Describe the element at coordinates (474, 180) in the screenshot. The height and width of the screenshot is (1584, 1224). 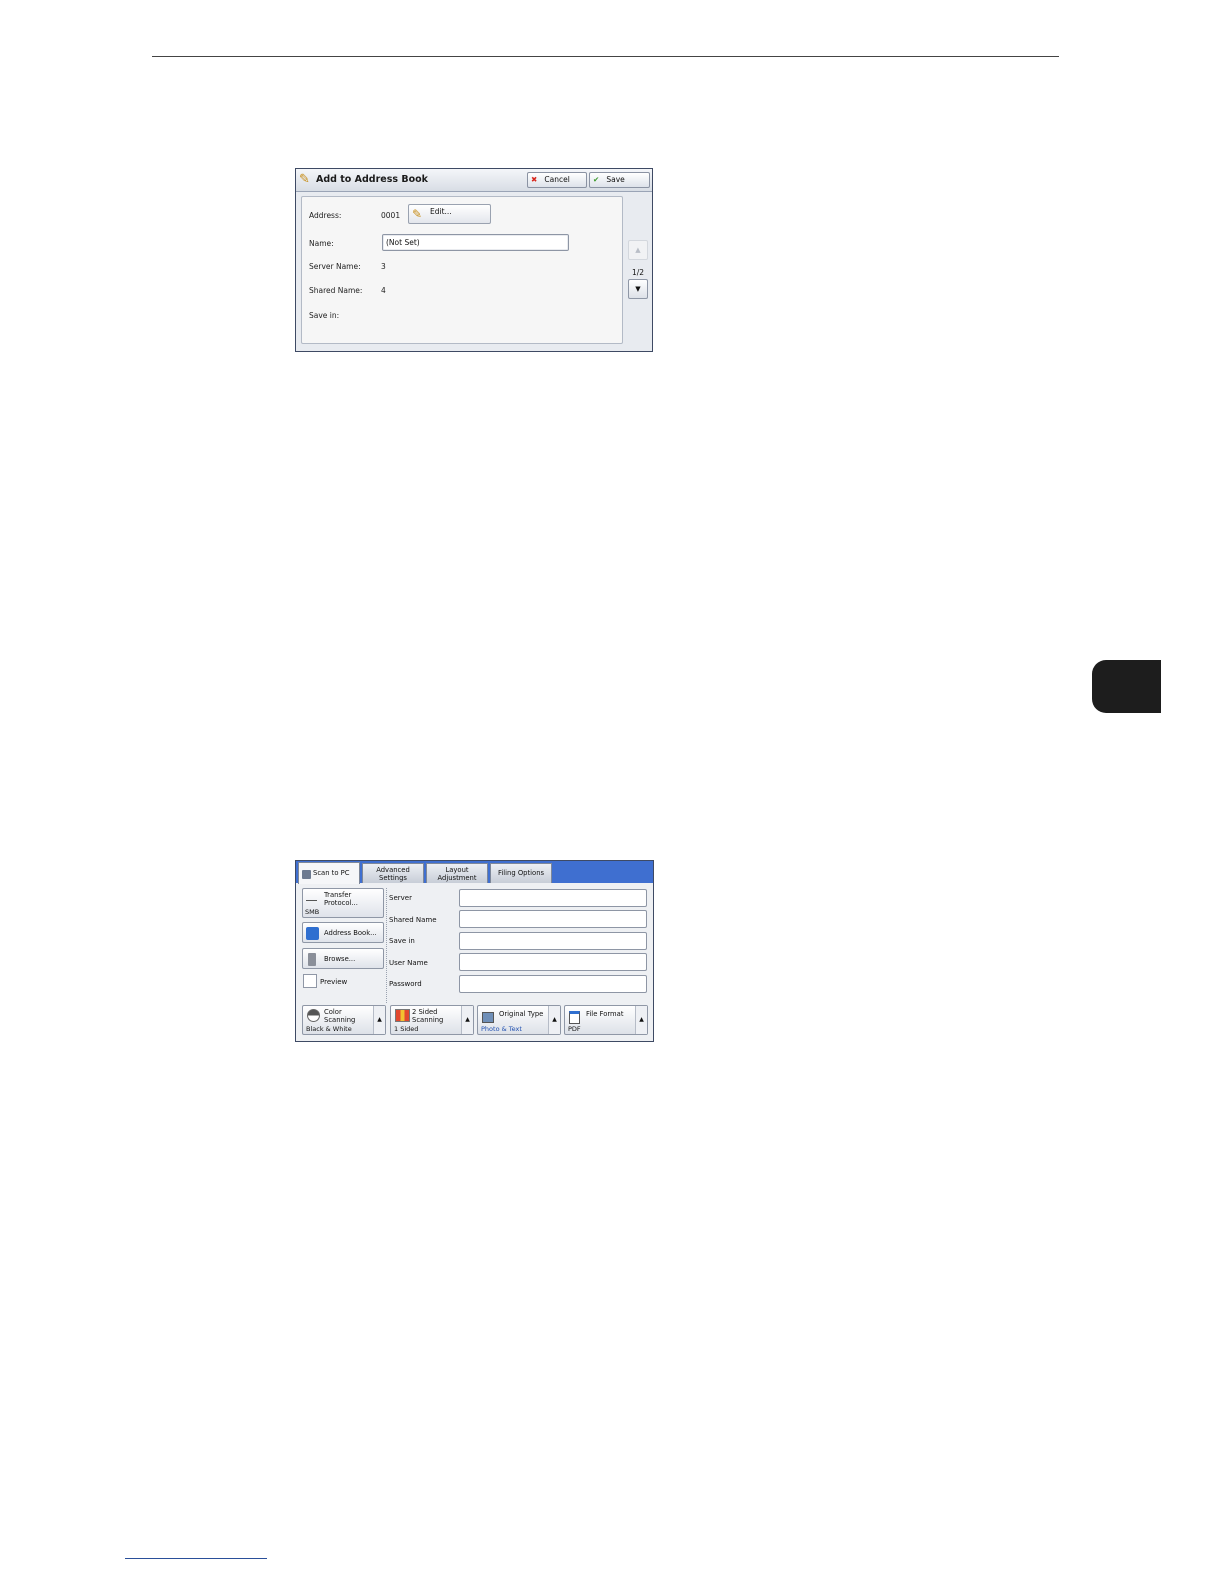
I see `dialog-titlebar: ✎ Add to Address Book ✖ Cancel ✔ Save` at that location.